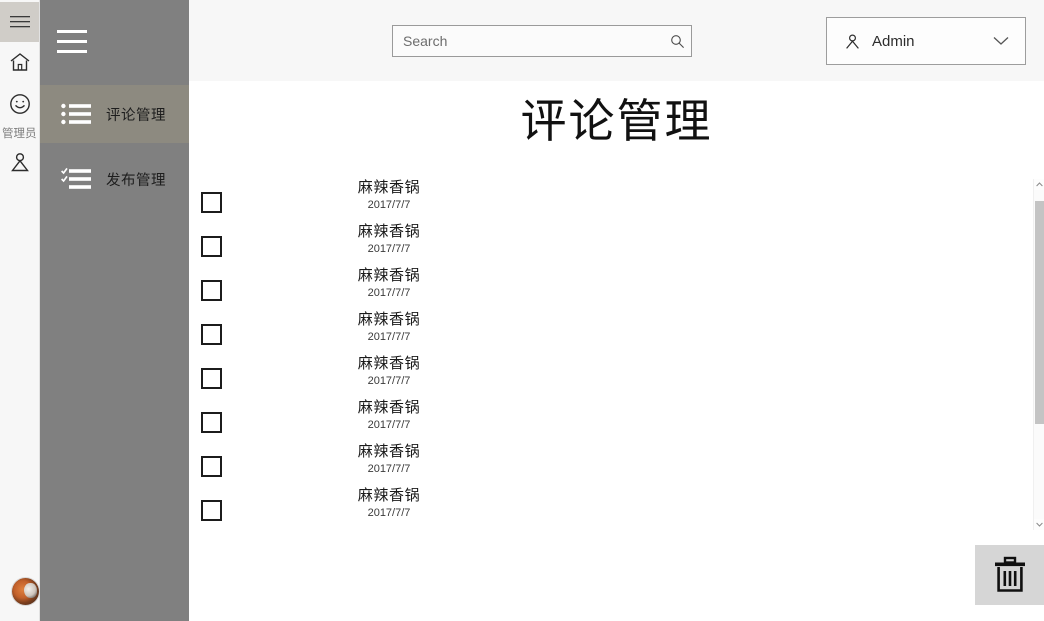 The width and height of the screenshot is (1044, 621). I want to click on smiley-icon, so click(19, 104).